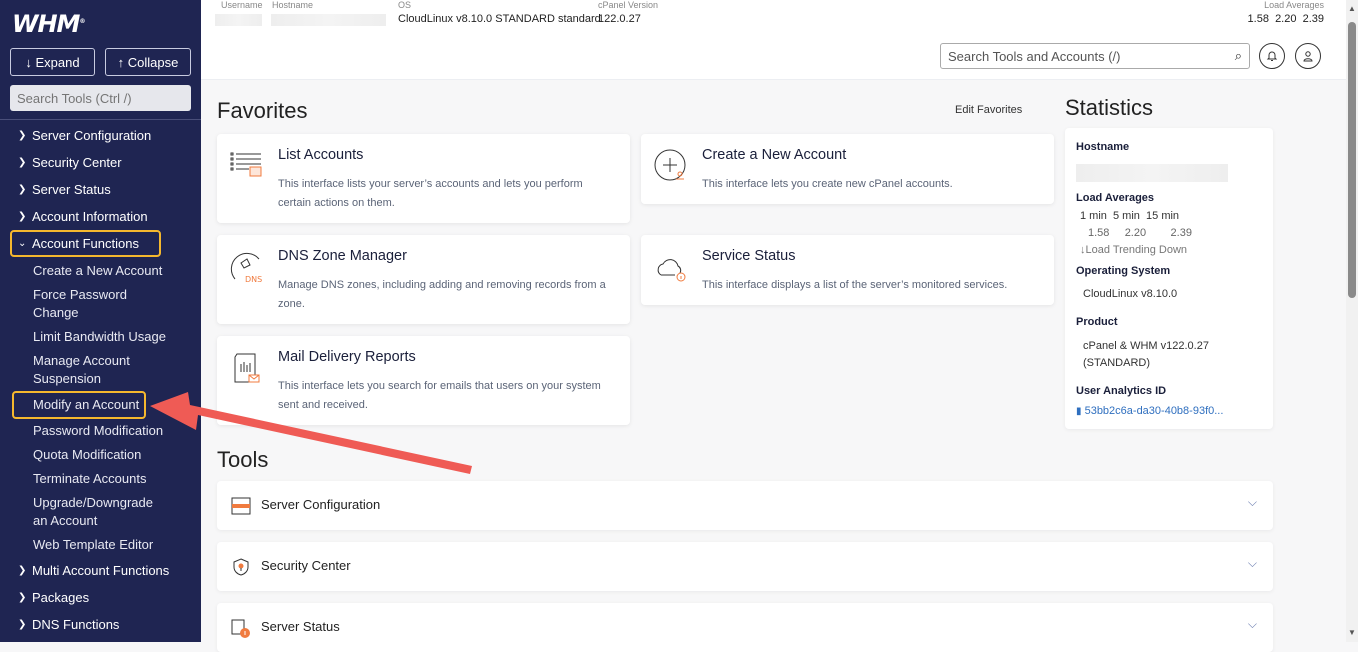 This screenshot has height=652, width=1358. Describe the element at coordinates (238, 20) in the screenshot. I see `username-value-redacted` at that location.